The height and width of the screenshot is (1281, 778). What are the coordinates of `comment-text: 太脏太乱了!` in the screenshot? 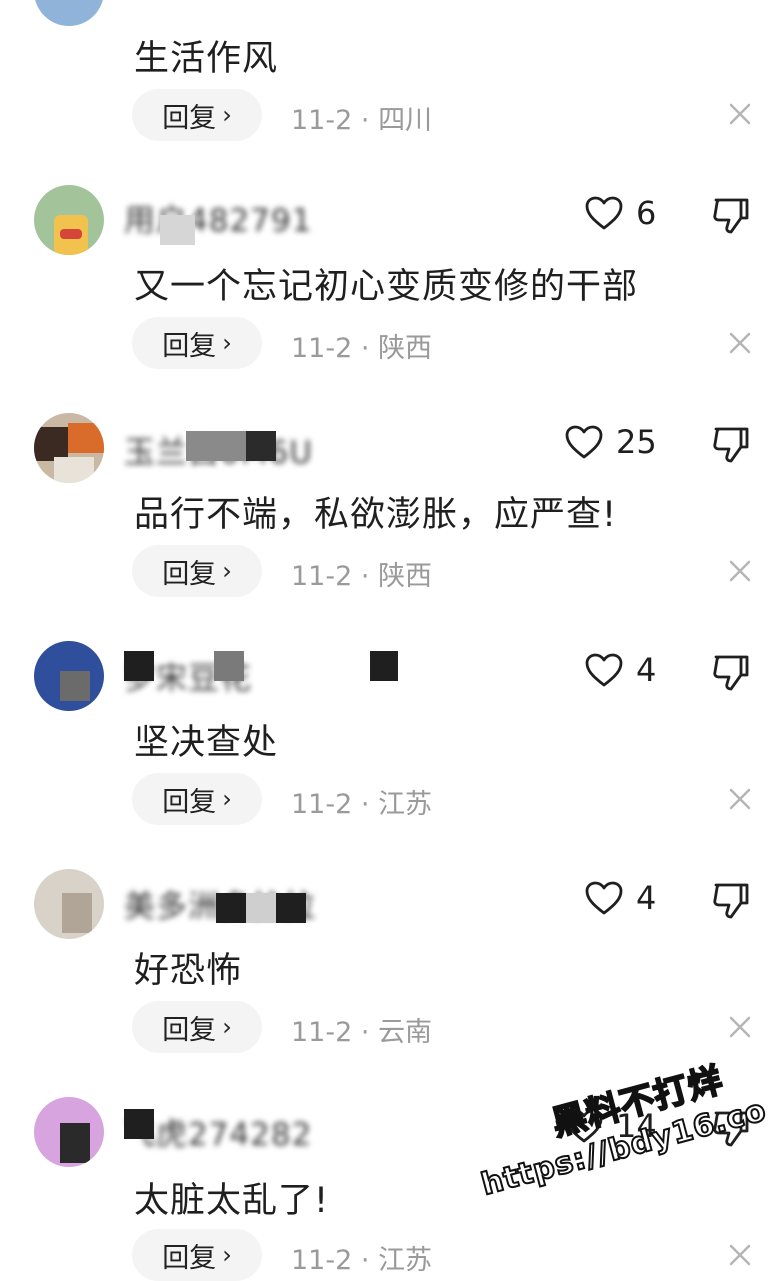 It's located at (232, 1201).